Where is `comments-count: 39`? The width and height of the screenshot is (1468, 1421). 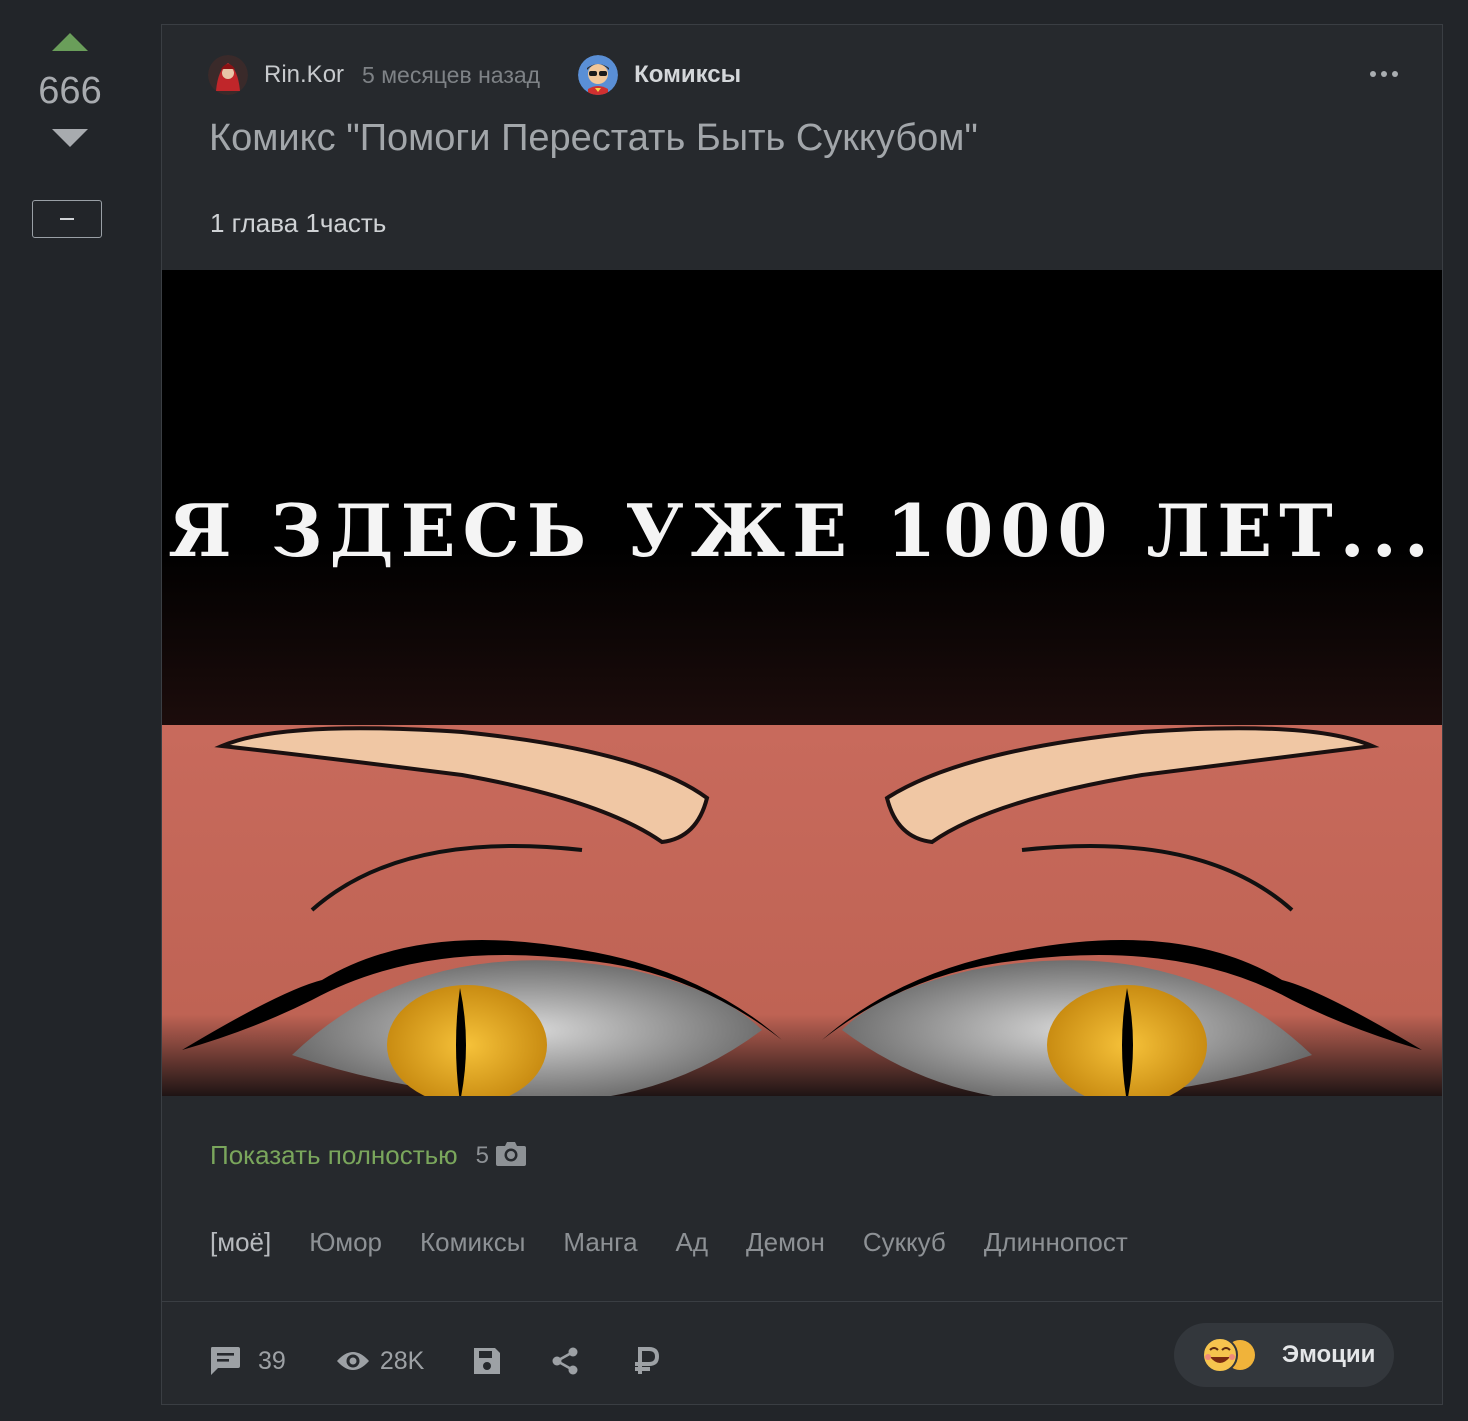 comments-count: 39 is located at coordinates (272, 1360).